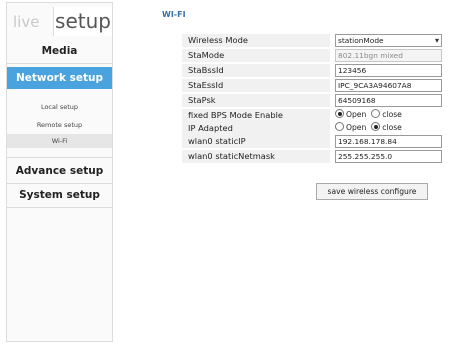  I want to click on wireless-mode-value: stationMode, so click(361, 40).